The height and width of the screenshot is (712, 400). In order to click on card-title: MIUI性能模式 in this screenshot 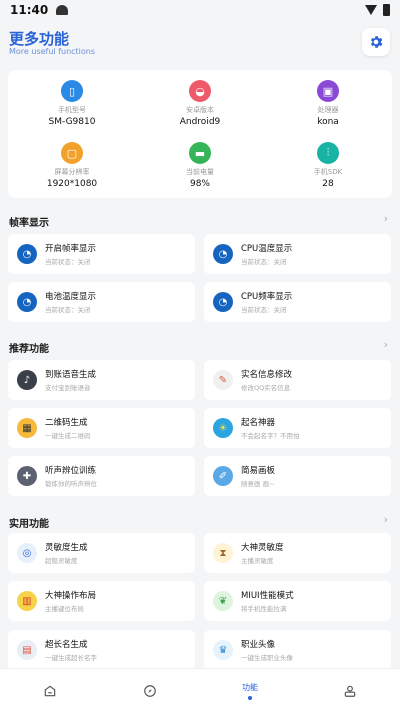, I will do `click(267, 596)`.